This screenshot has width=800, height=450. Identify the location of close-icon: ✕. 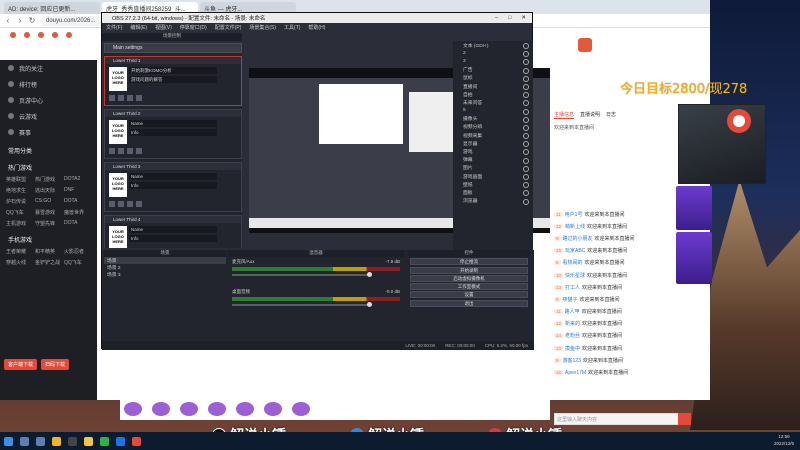
(523, 18).